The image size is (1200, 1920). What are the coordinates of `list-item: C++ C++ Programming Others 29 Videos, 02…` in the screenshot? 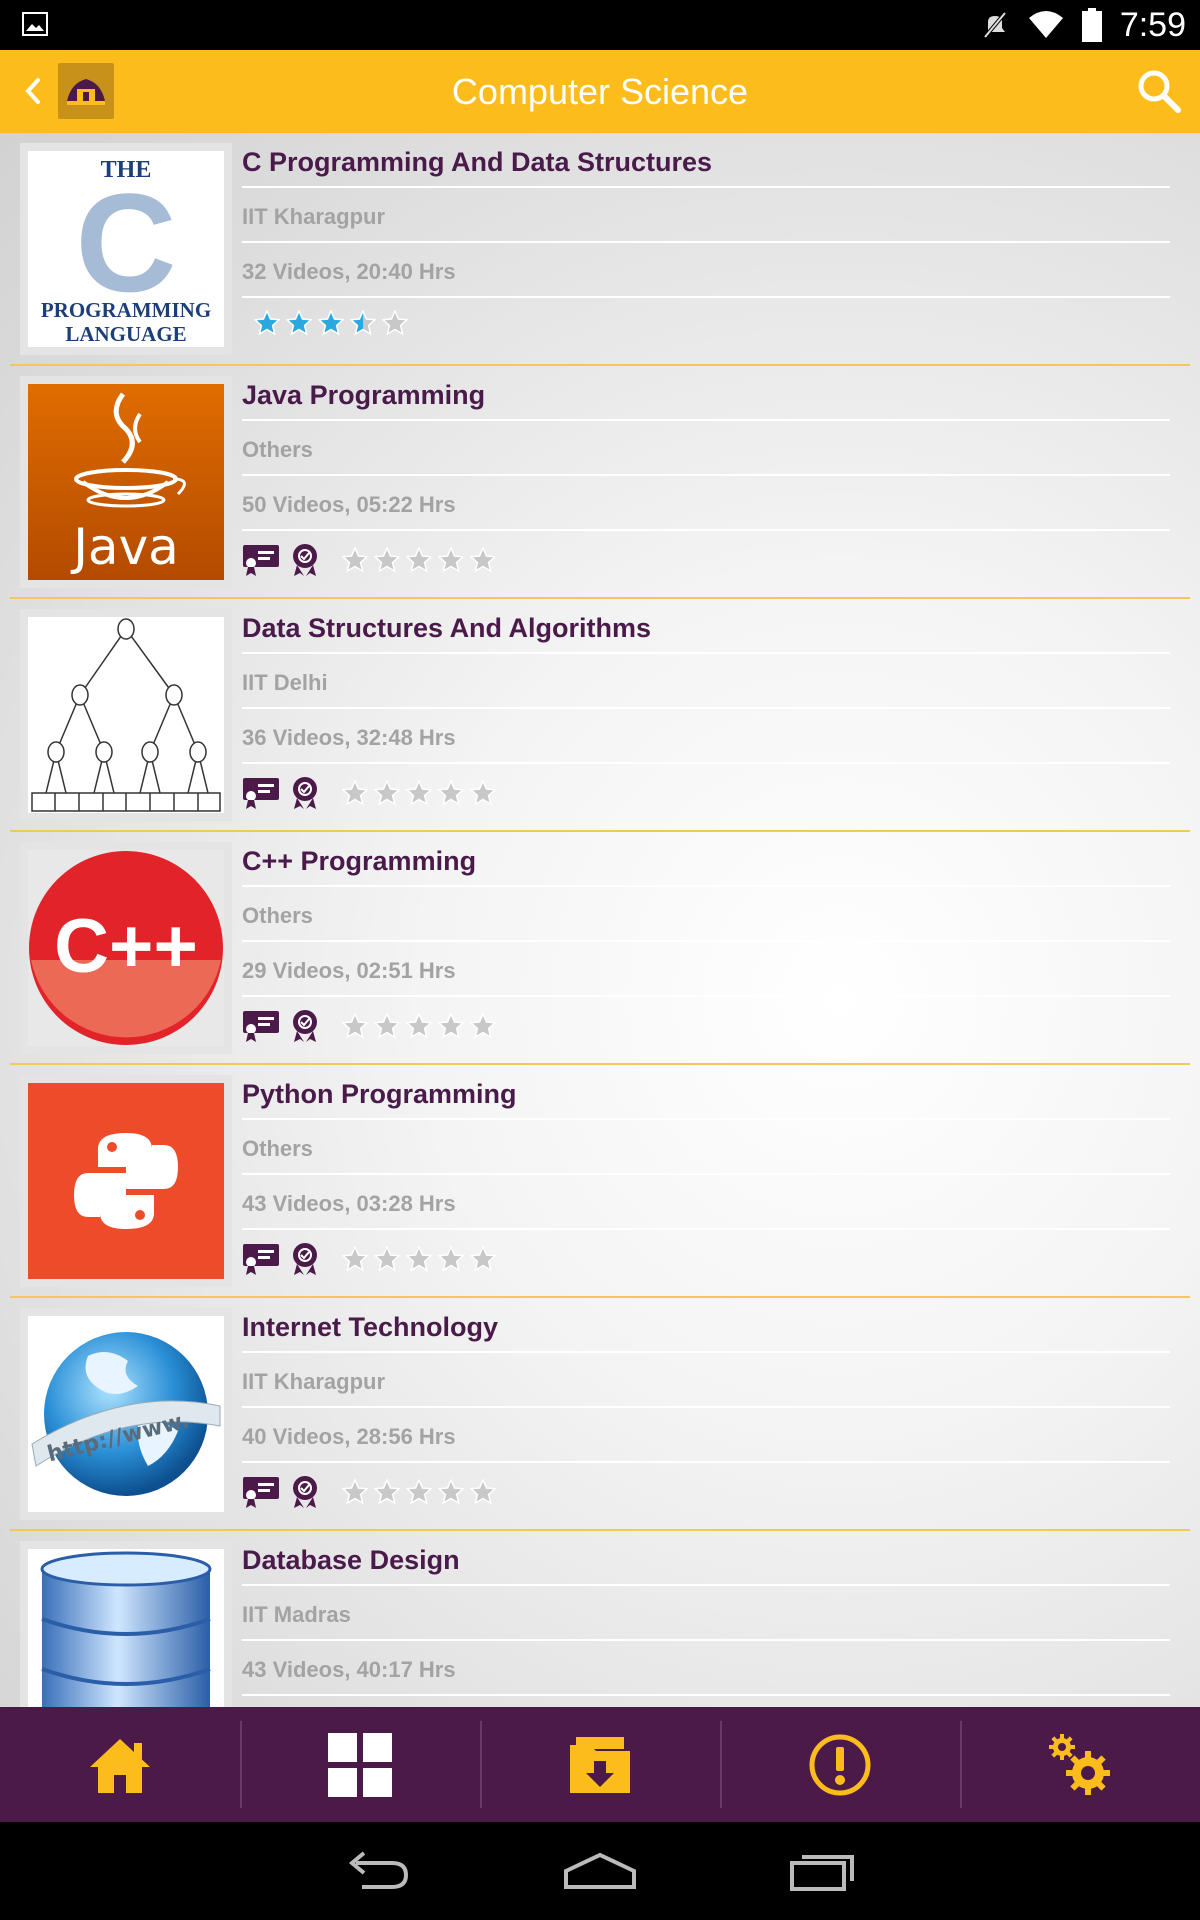 It's located at (600, 948).